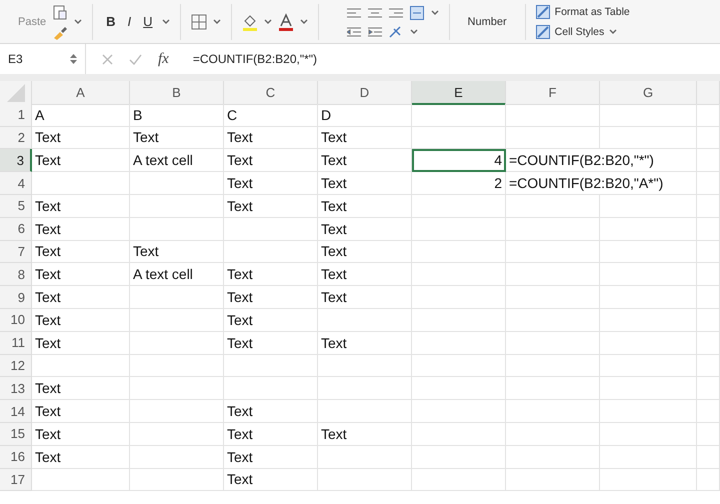 The height and width of the screenshot is (504, 720). Describe the element at coordinates (16, 252) in the screenshot. I see `row-header: 7` at that location.